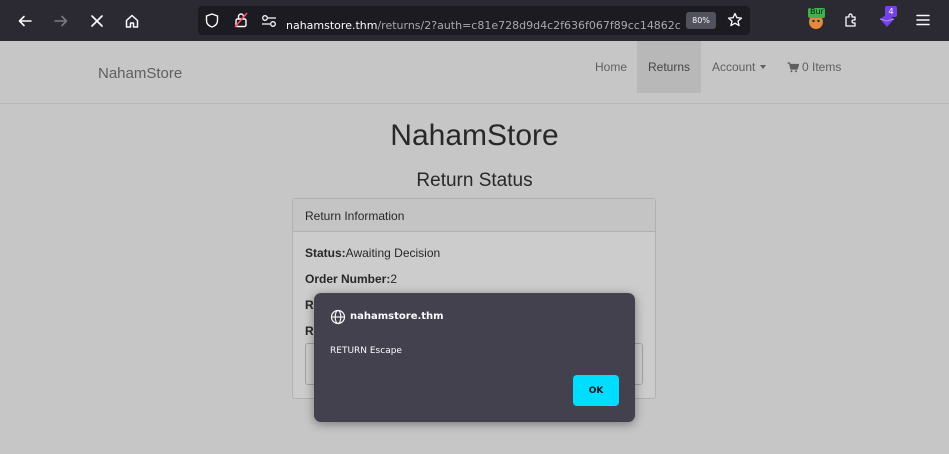  I want to click on shield-icon, so click(212, 22).